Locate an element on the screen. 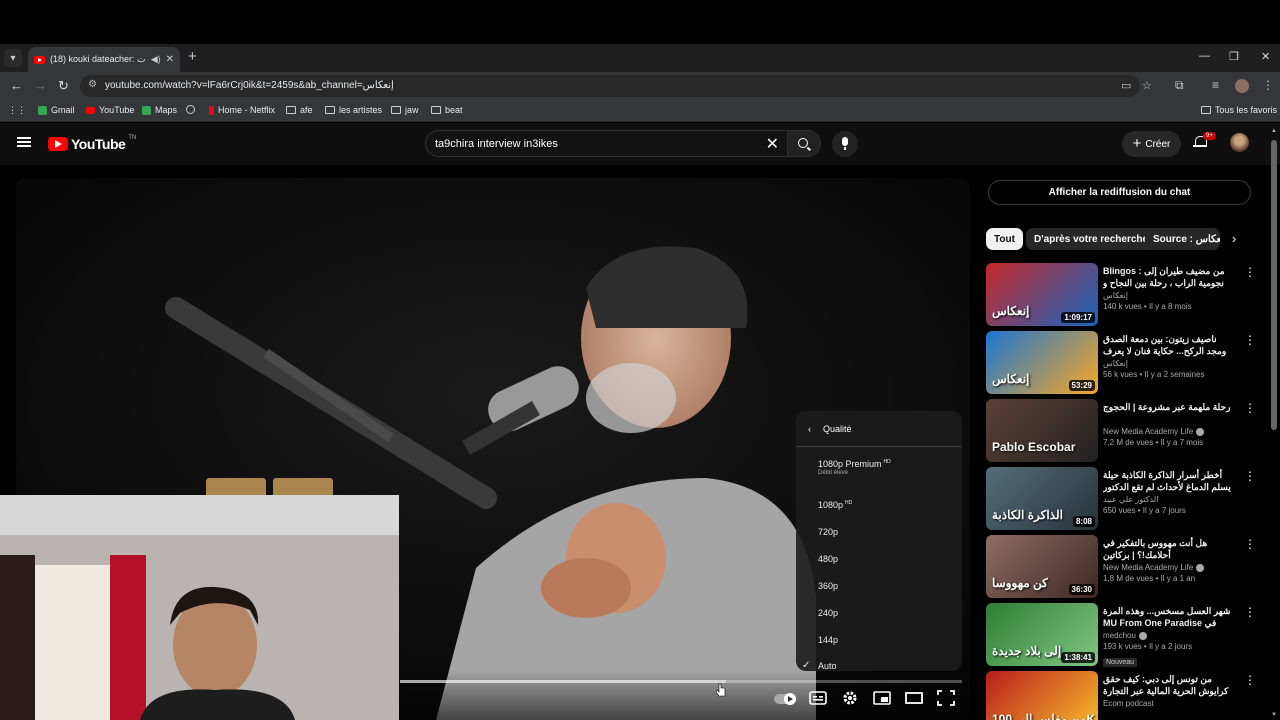 This screenshot has height=720, width=1280. progress-bar is located at coordinates (681, 681).